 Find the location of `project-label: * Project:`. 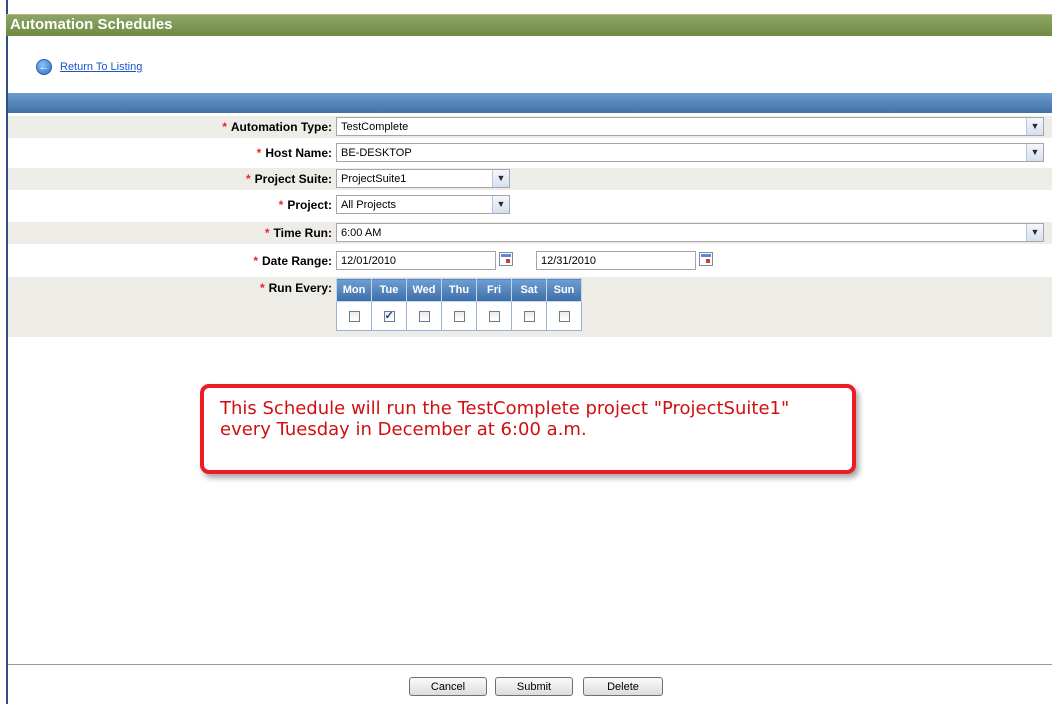

project-label: * Project: is located at coordinates (305, 205).